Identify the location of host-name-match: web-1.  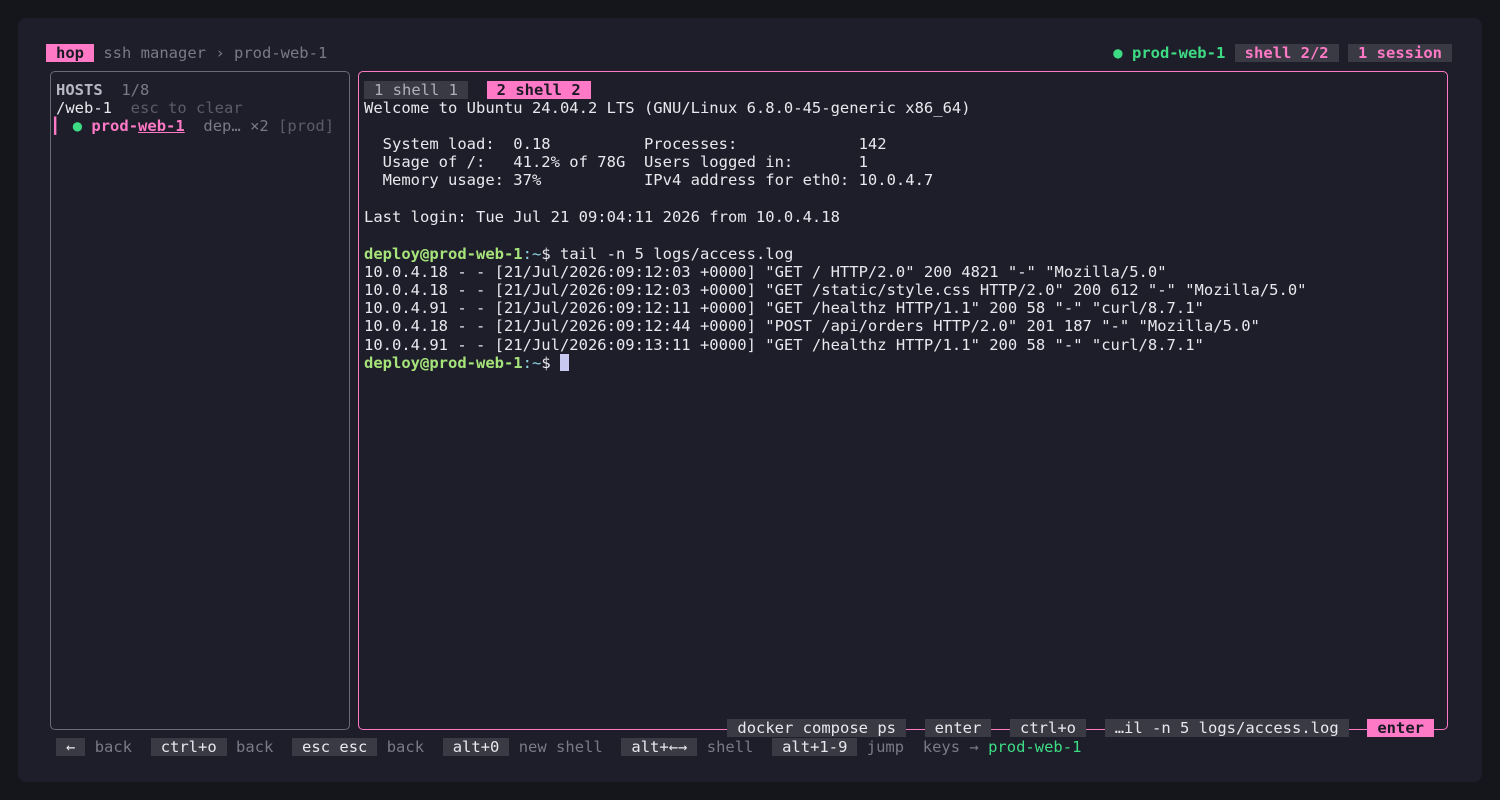
(161, 126).